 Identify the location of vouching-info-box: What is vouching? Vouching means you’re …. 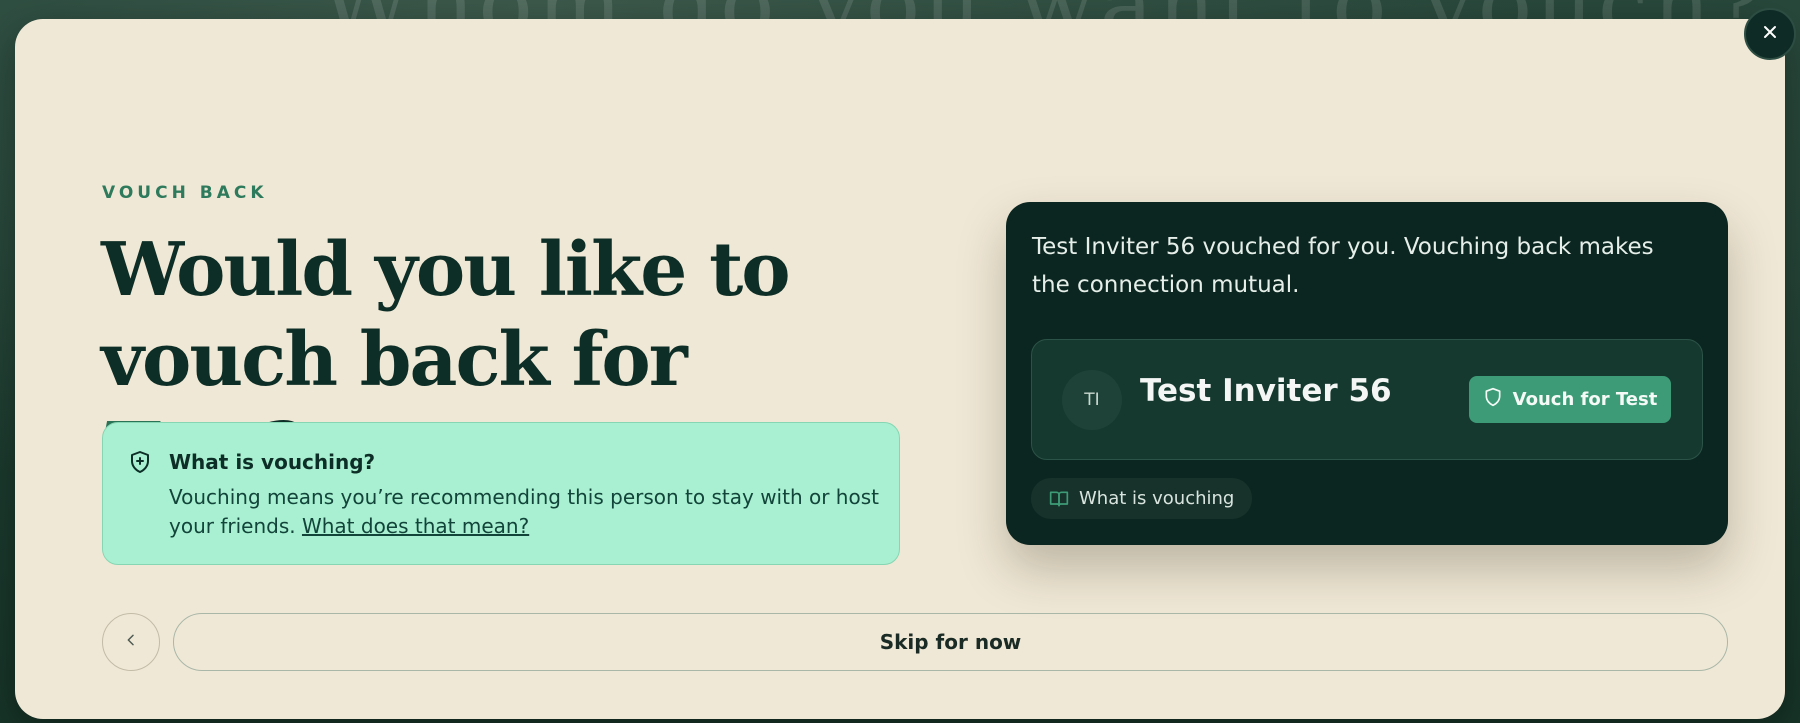
(501, 493).